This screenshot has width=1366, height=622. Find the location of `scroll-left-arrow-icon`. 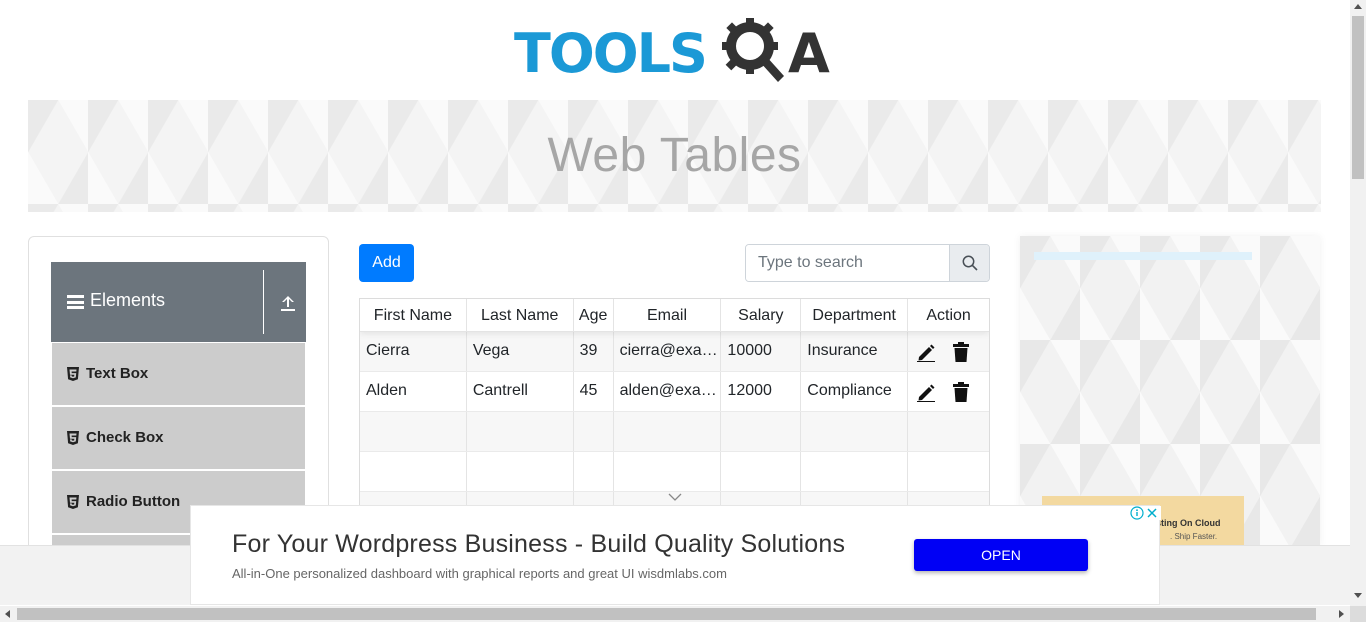

scroll-left-arrow-icon is located at coordinates (7, 614).